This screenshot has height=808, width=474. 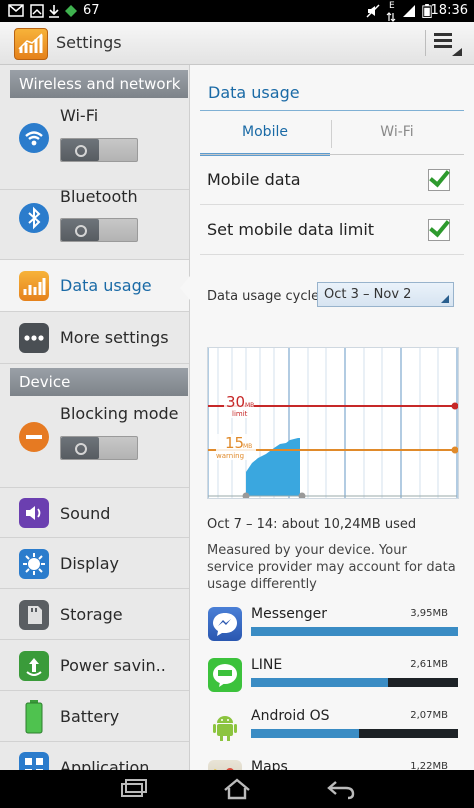 What do you see at coordinates (225, 624) in the screenshot?
I see `messenger-icon` at bounding box center [225, 624].